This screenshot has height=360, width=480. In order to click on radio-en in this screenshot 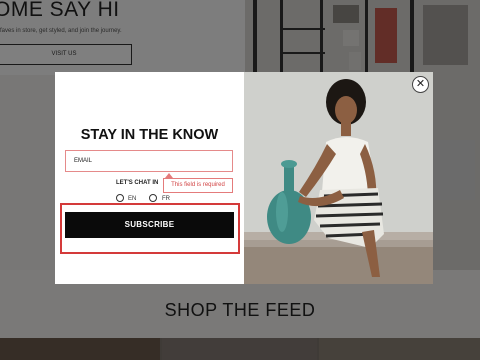, I will do `click(120, 198)`.